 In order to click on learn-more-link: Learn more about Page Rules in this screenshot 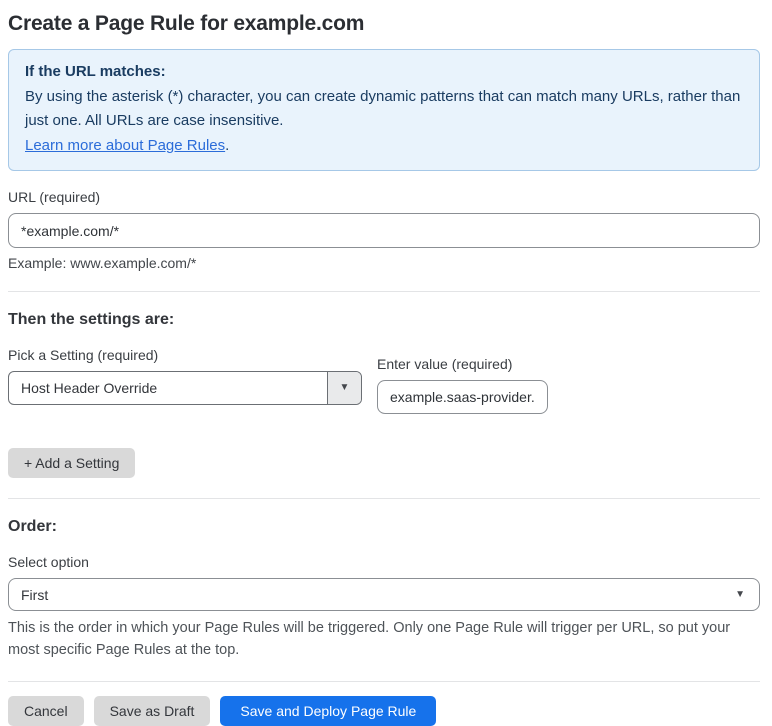, I will do `click(125, 145)`.